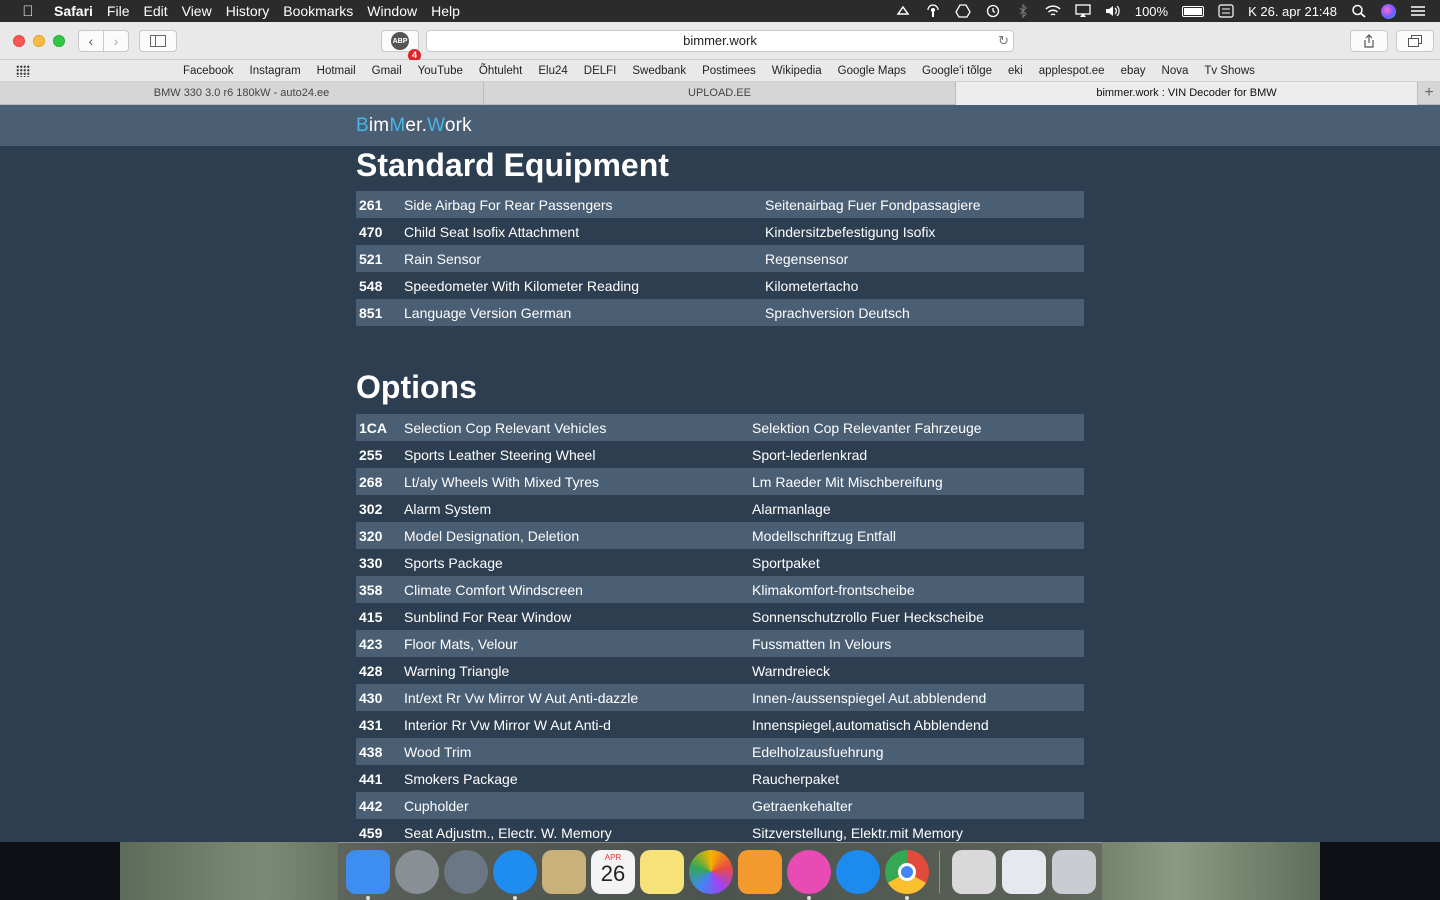  I want to click on menubar-clock: K 26. apr 21:48, so click(1292, 11).